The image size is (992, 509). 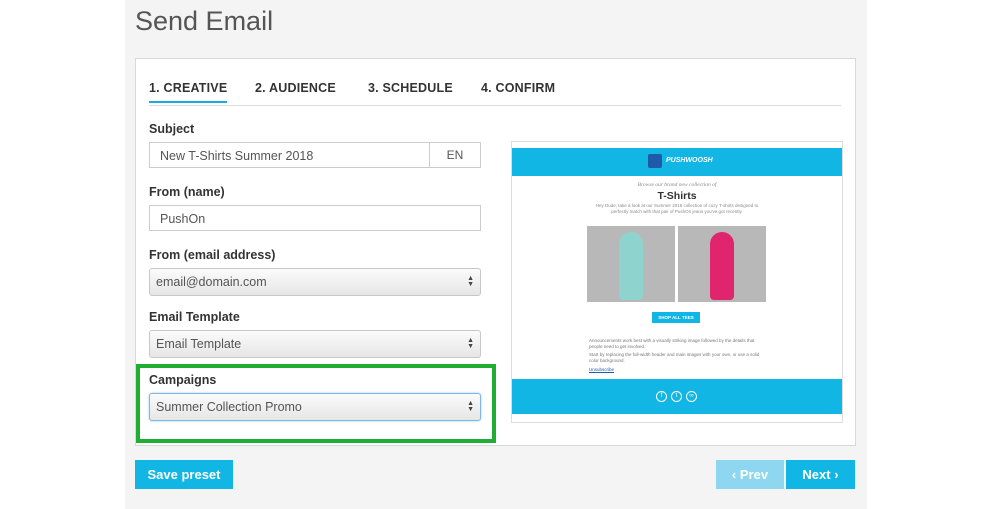 What do you see at coordinates (734, 474) in the screenshot?
I see `chevron-left-icon: ‹` at bounding box center [734, 474].